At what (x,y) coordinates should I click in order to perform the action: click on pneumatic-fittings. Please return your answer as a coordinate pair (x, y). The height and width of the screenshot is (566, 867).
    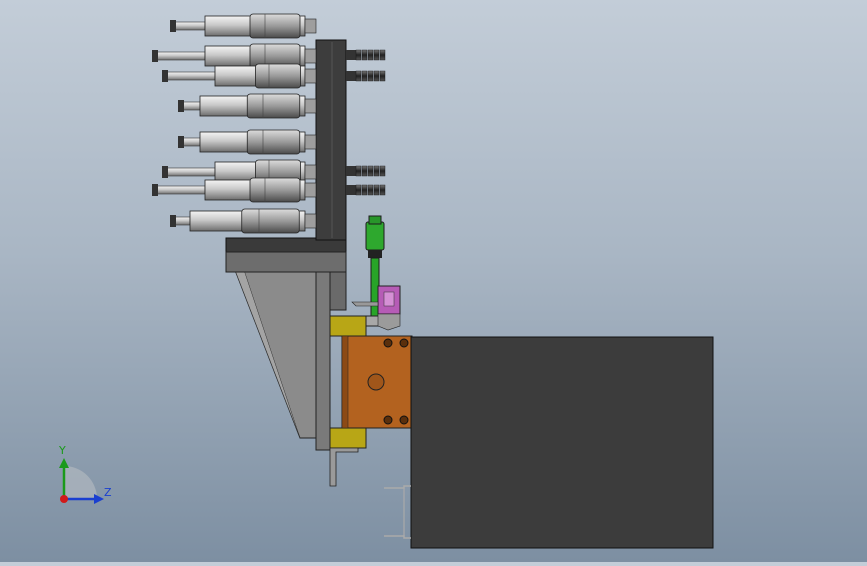
    Looking at the image, I should click on (366, 122).